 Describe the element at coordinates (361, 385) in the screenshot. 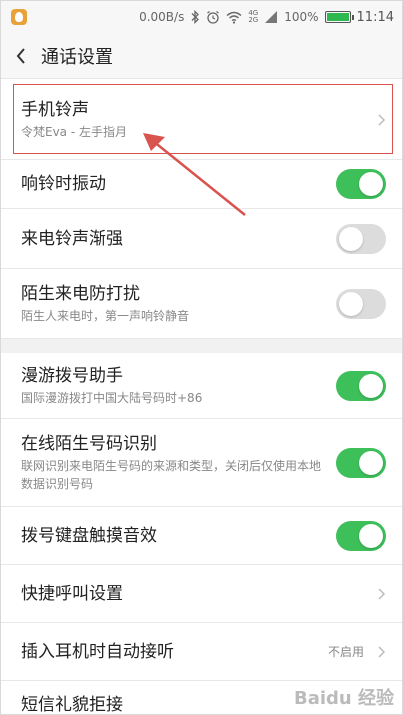

I see `roaming-toggle` at that location.